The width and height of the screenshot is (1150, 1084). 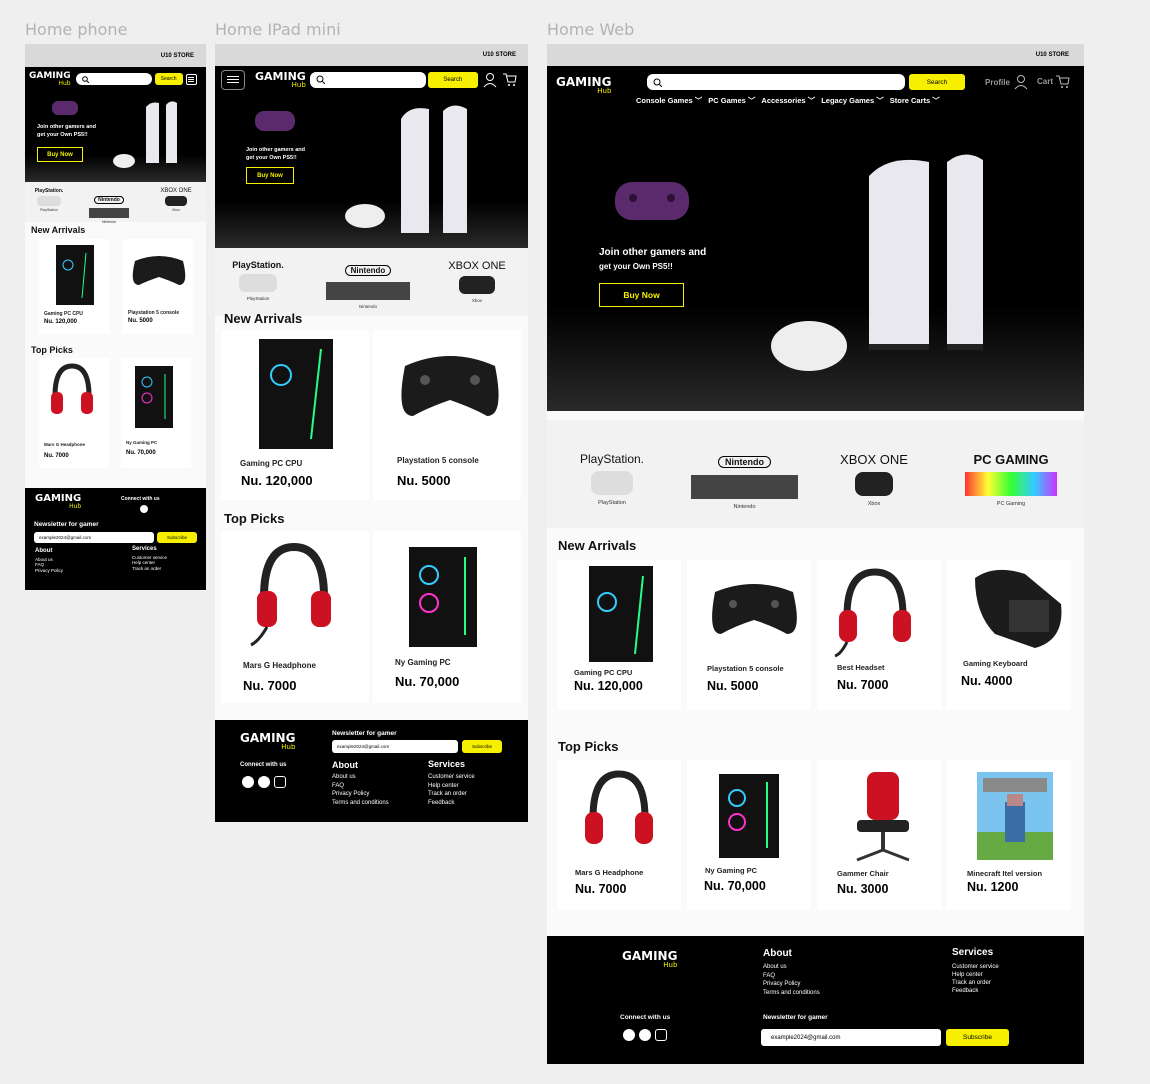 What do you see at coordinates (1006, 82) in the screenshot?
I see `profile-link: Profile` at bounding box center [1006, 82].